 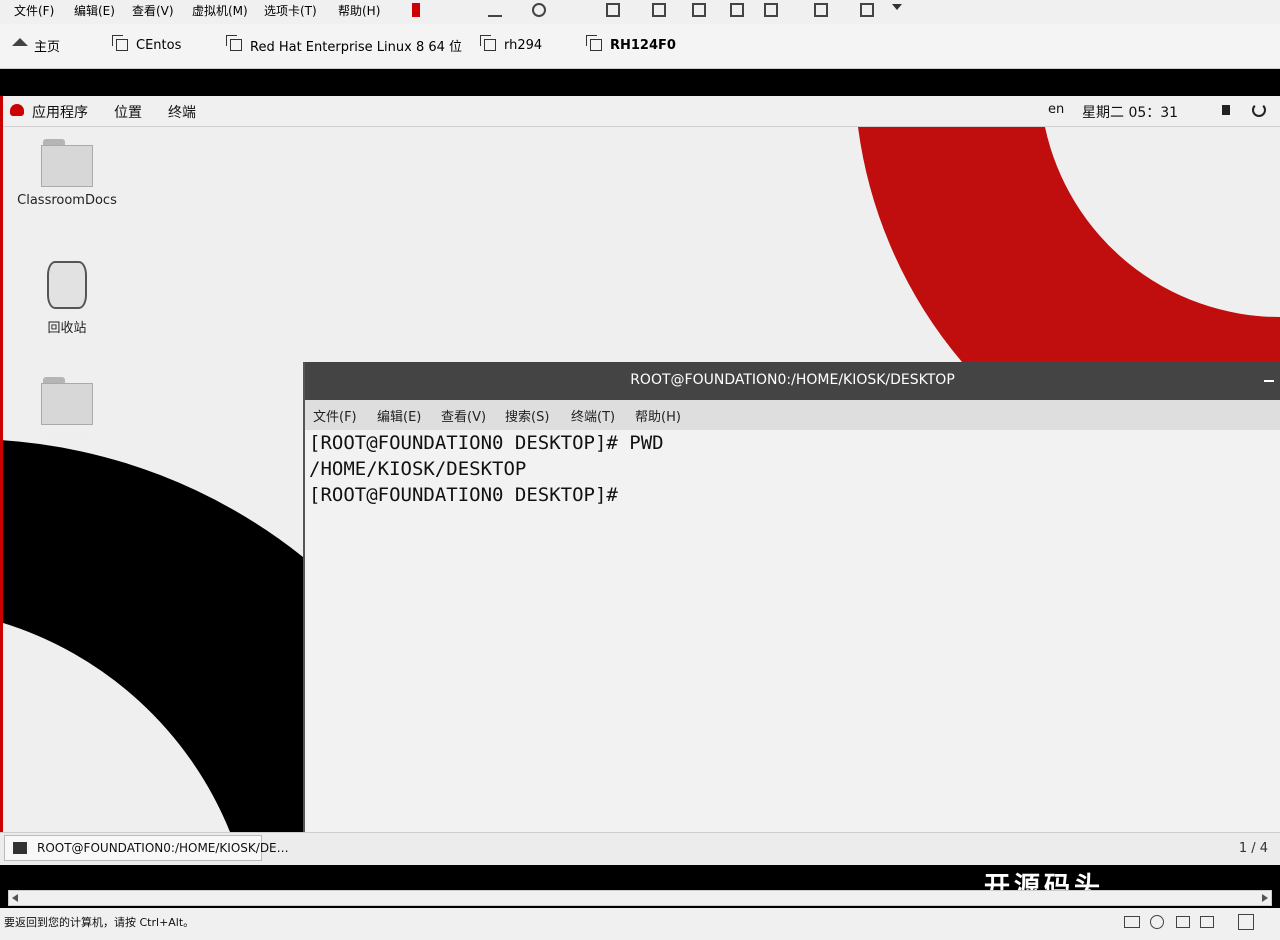 I want to click on term-menu-view: 查看(V), so click(x=463, y=415).